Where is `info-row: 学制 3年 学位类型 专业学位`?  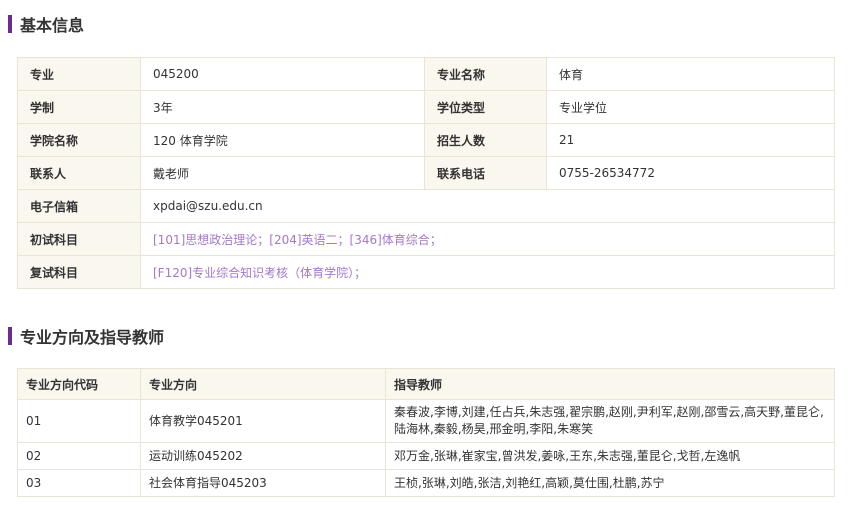 info-row: 学制 3年 学位类型 专业学位 is located at coordinates (426, 107).